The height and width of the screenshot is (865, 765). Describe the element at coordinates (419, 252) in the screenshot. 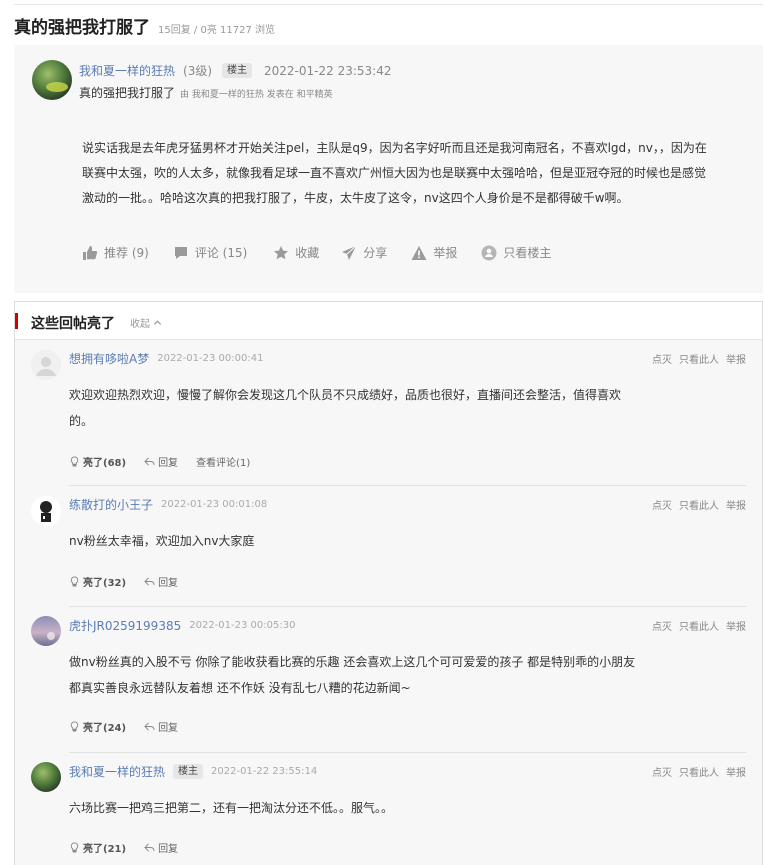

I see `warning-icon` at that location.